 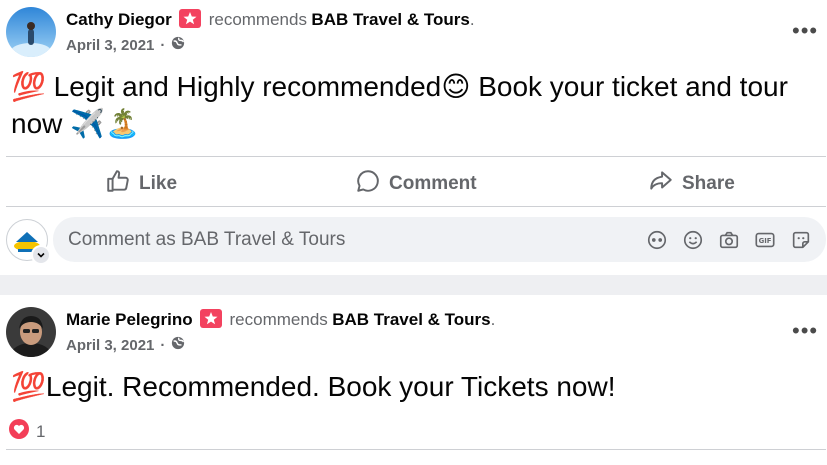 I want to click on share-arrow-icon, so click(x=661, y=184).